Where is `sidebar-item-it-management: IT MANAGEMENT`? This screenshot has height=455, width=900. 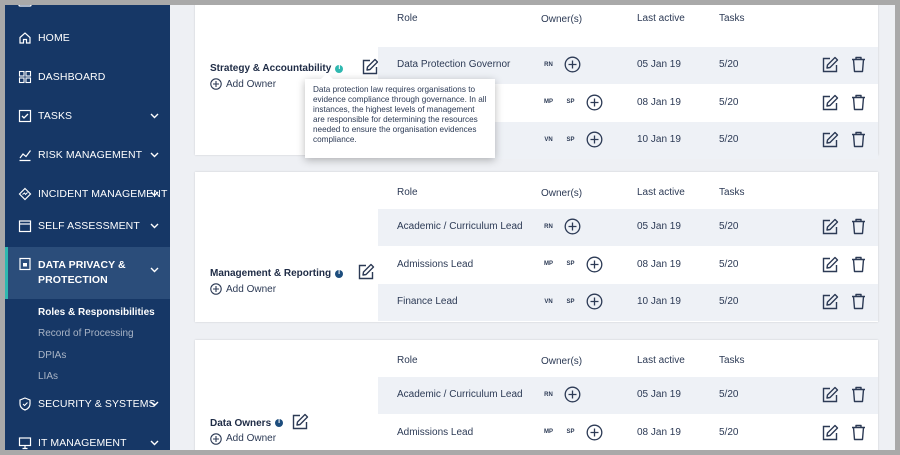
sidebar-item-it-management: IT MANAGEMENT is located at coordinates (87, 439).